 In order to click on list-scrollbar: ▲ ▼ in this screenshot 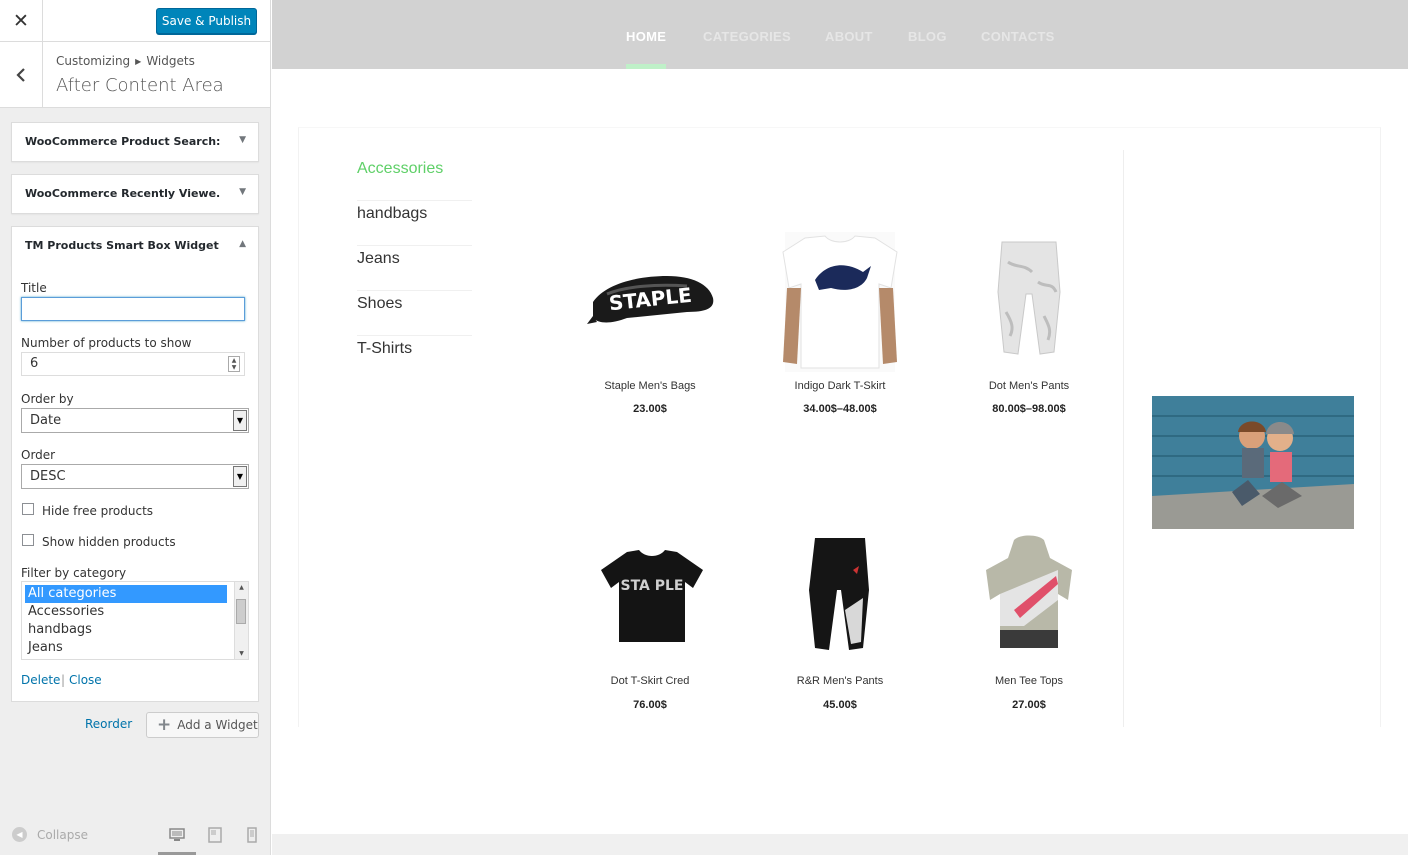, I will do `click(241, 620)`.